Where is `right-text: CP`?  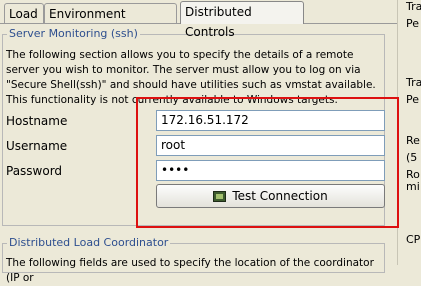 right-text: CP is located at coordinates (413, 239).